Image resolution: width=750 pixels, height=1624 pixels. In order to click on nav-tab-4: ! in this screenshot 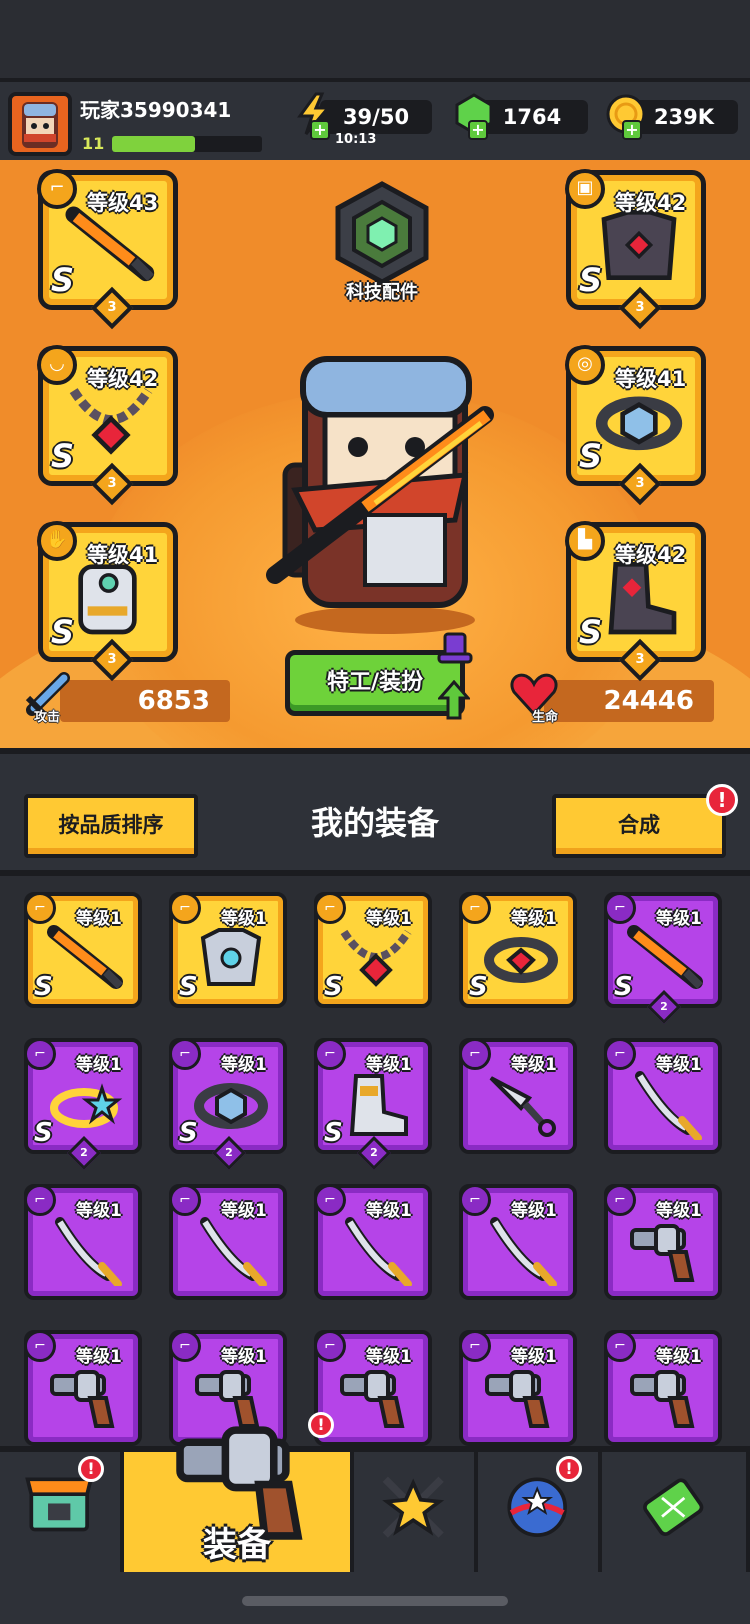, I will do `click(540, 1512)`.